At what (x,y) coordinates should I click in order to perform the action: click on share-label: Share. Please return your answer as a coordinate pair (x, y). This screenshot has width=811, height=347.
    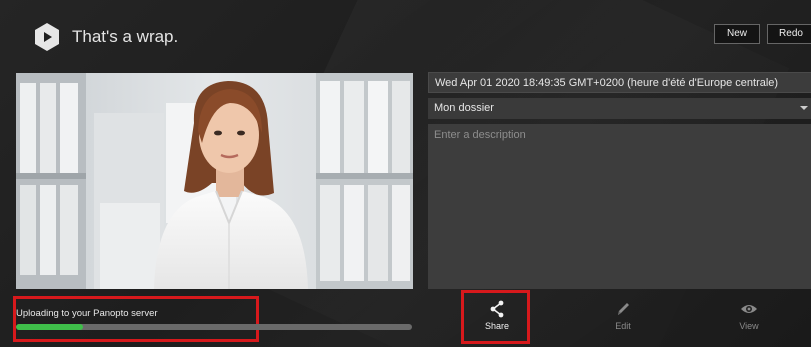
    Looking at the image, I should click on (497, 326).